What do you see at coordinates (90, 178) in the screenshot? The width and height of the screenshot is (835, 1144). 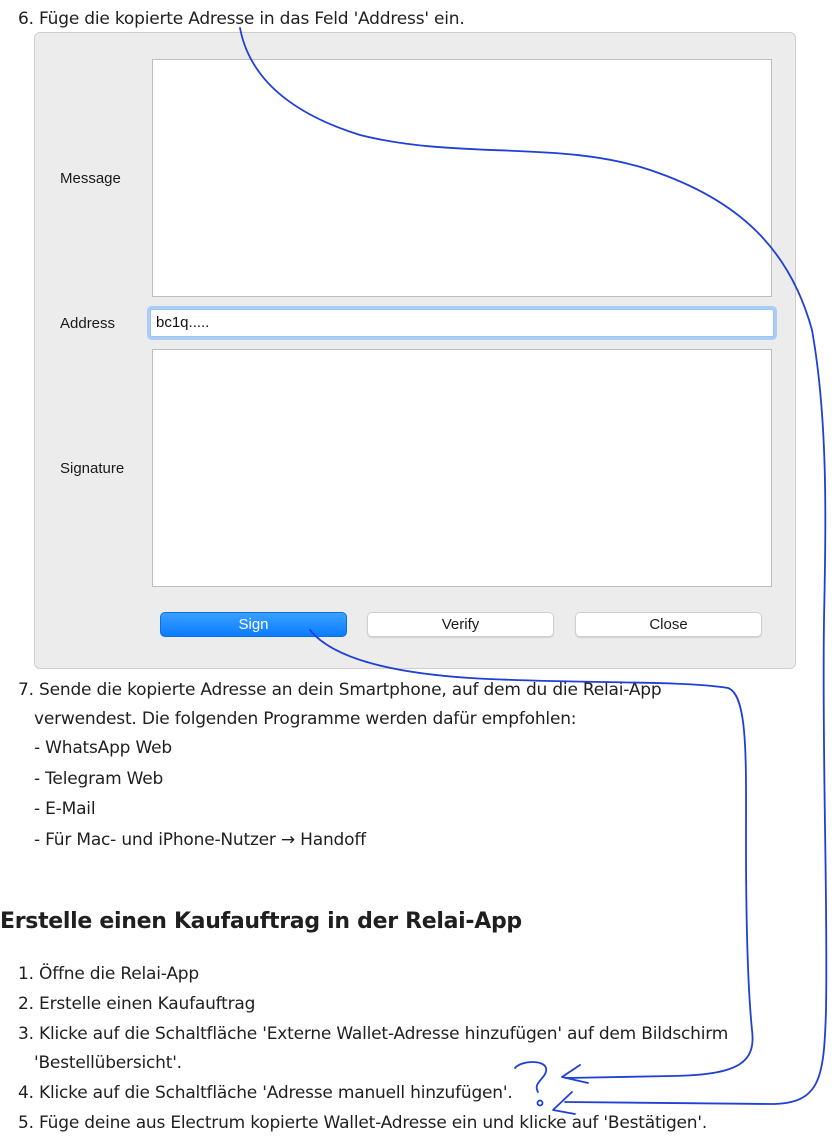 I see `message-label: Message` at bounding box center [90, 178].